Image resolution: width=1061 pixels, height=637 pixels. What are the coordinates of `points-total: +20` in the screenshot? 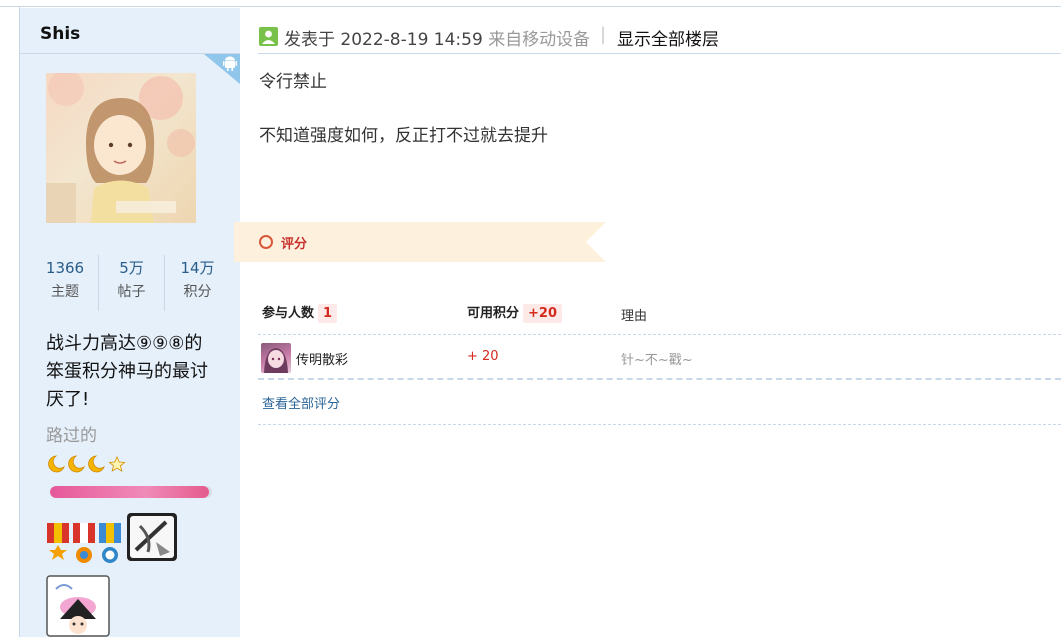 It's located at (542, 313).